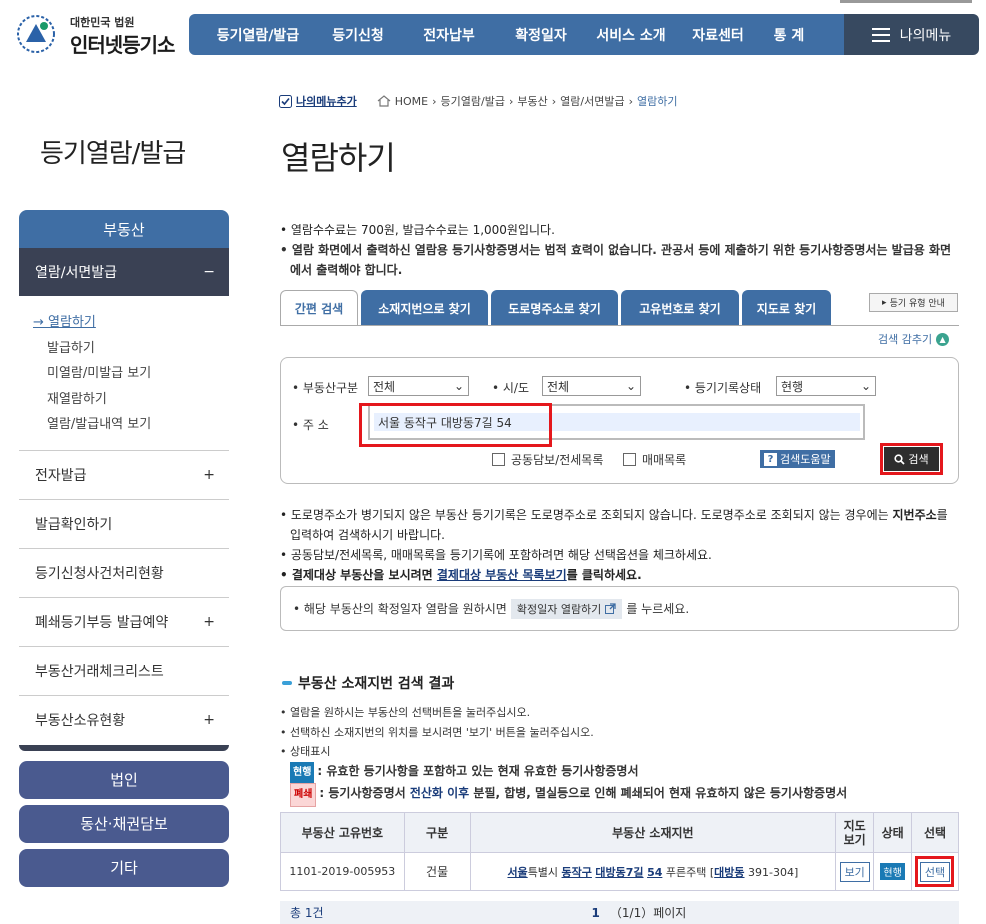 Image resolution: width=986 pixels, height=924 pixels. Describe the element at coordinates (911, 34) in the screenshot. I see `my-menu-button: 나의메뉴` at that location.